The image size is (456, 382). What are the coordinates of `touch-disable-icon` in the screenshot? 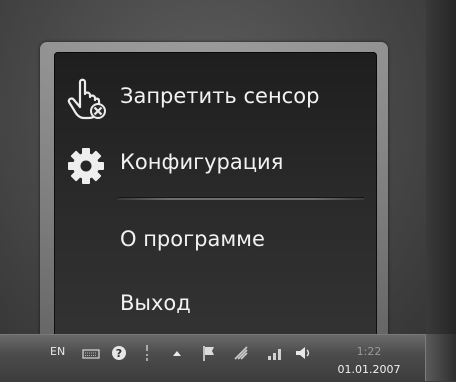 It's located at (86, 98).